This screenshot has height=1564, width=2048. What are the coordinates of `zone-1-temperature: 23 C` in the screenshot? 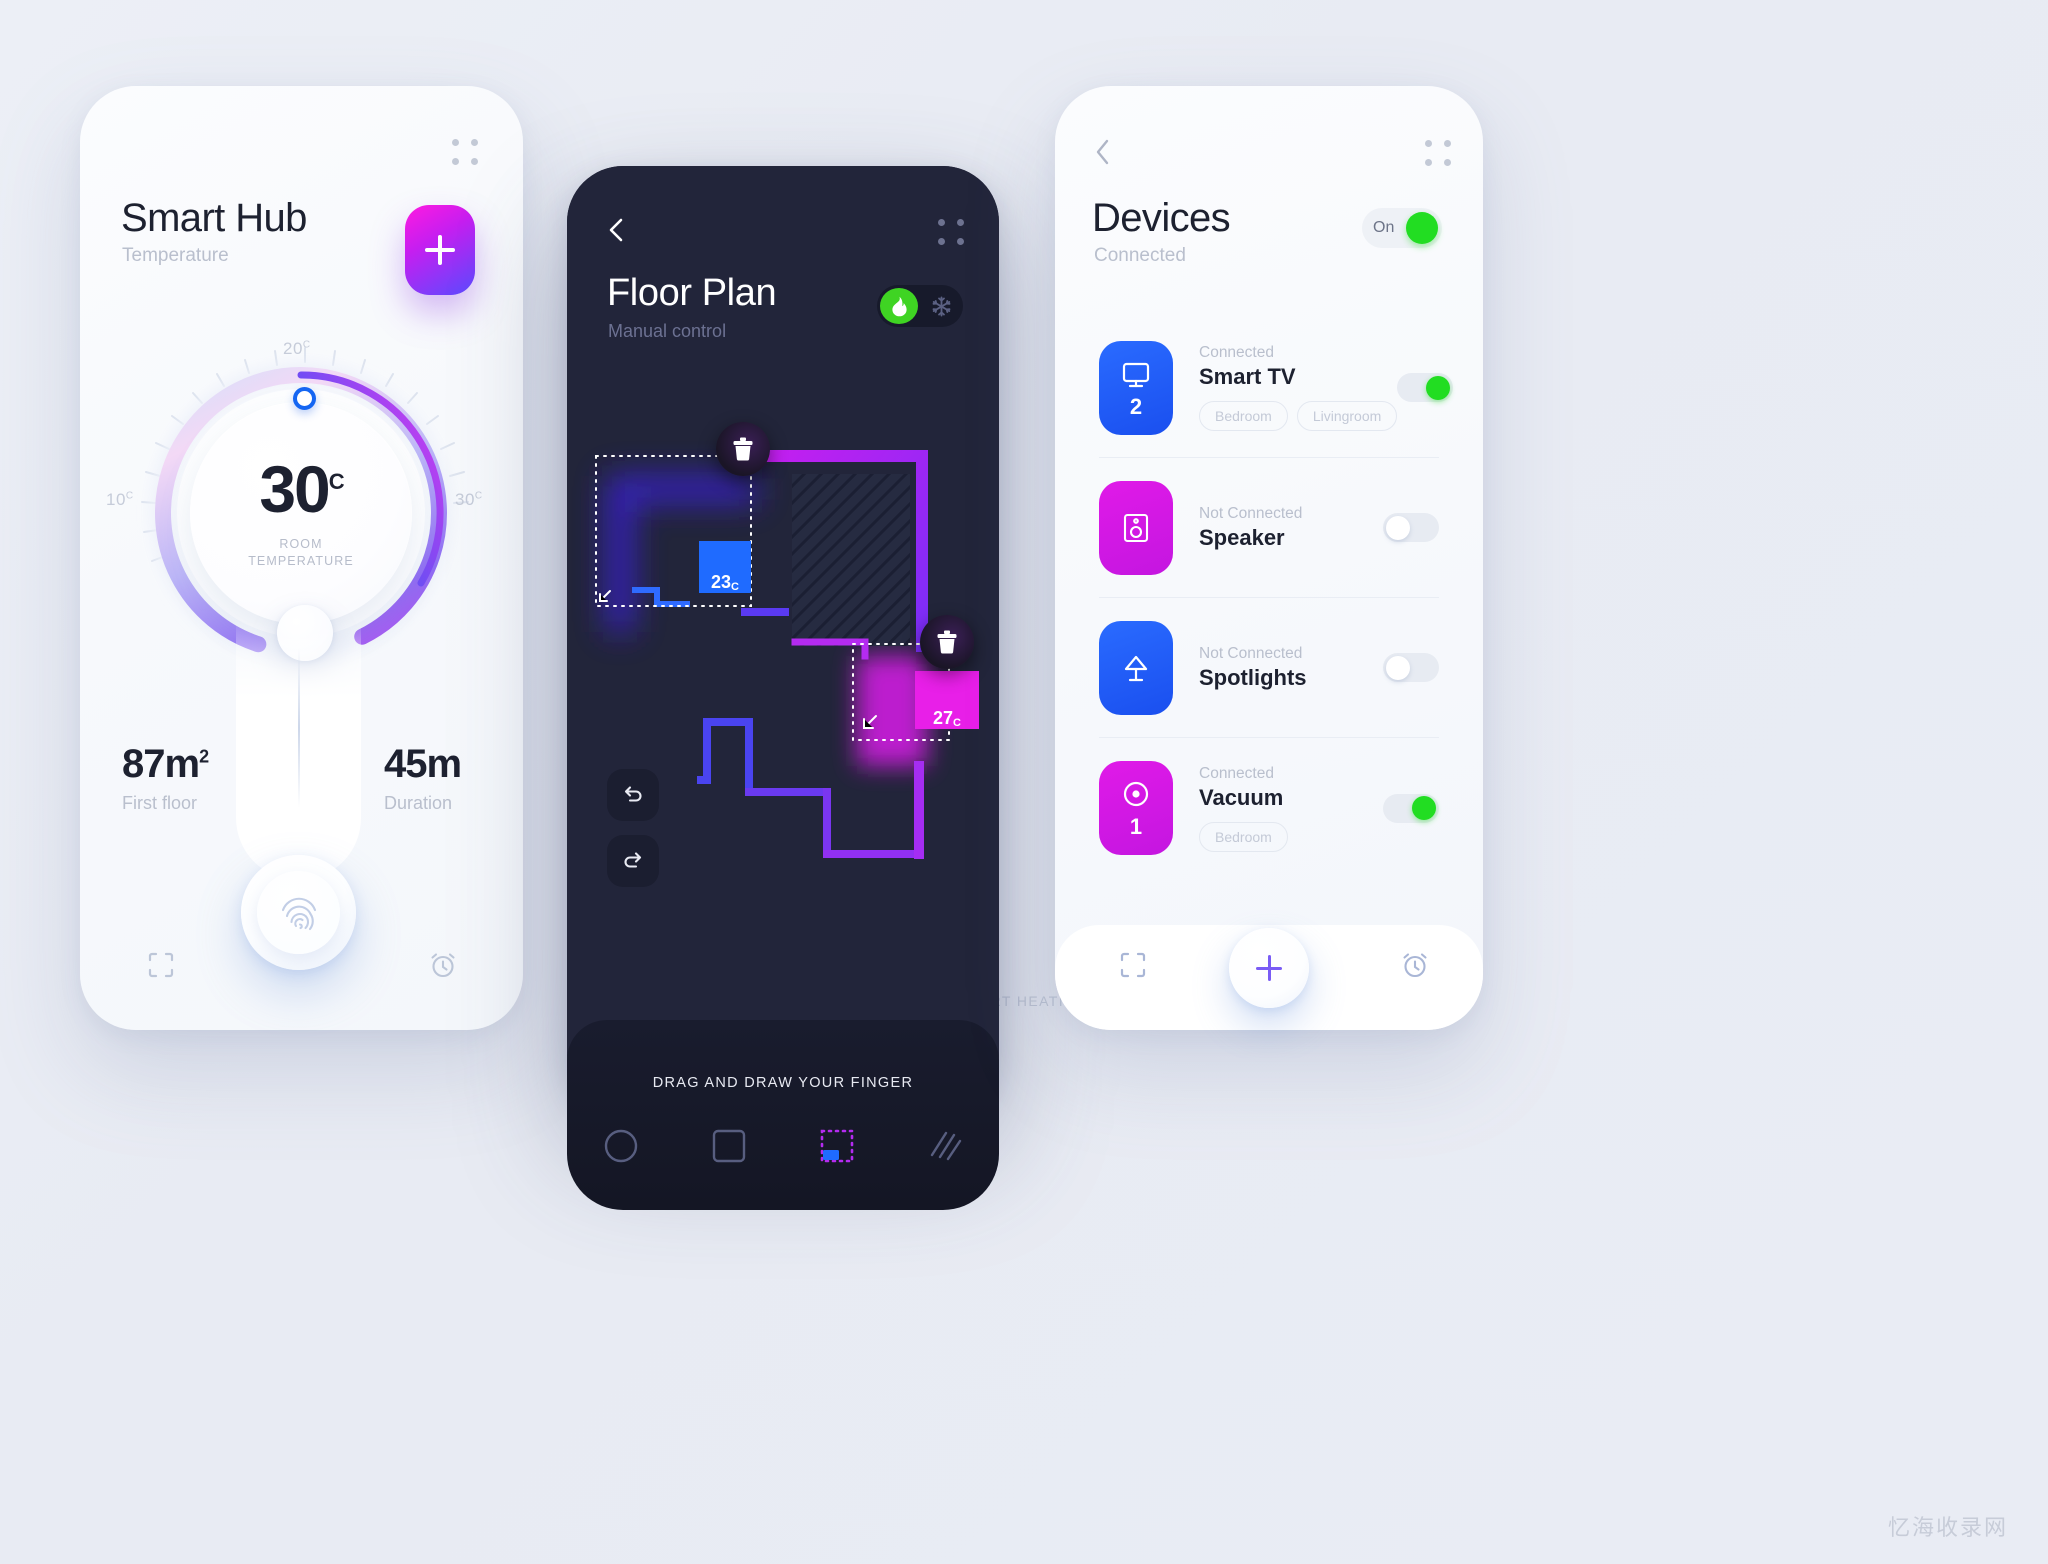 It's located at (725, 582).